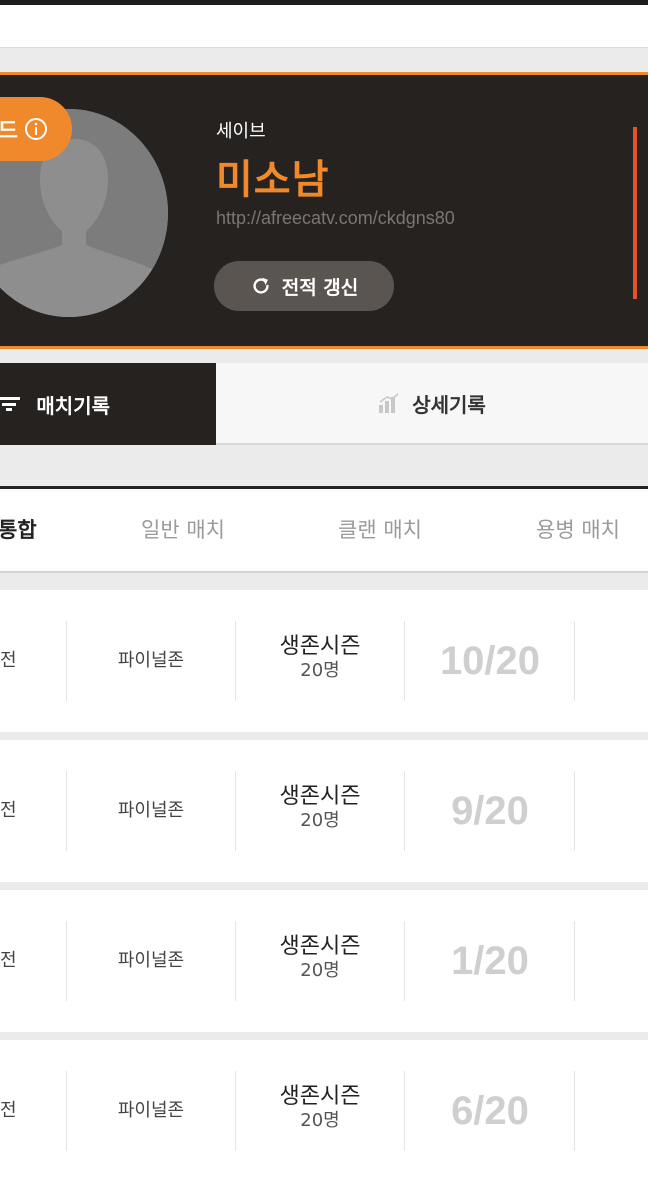 Image resolution: width=648 pixels, height=1182 pixels. Describe the element at coordinates (380, 530) in the screenshot. I see `filter-clan-match: 클랜 매치` at that location.